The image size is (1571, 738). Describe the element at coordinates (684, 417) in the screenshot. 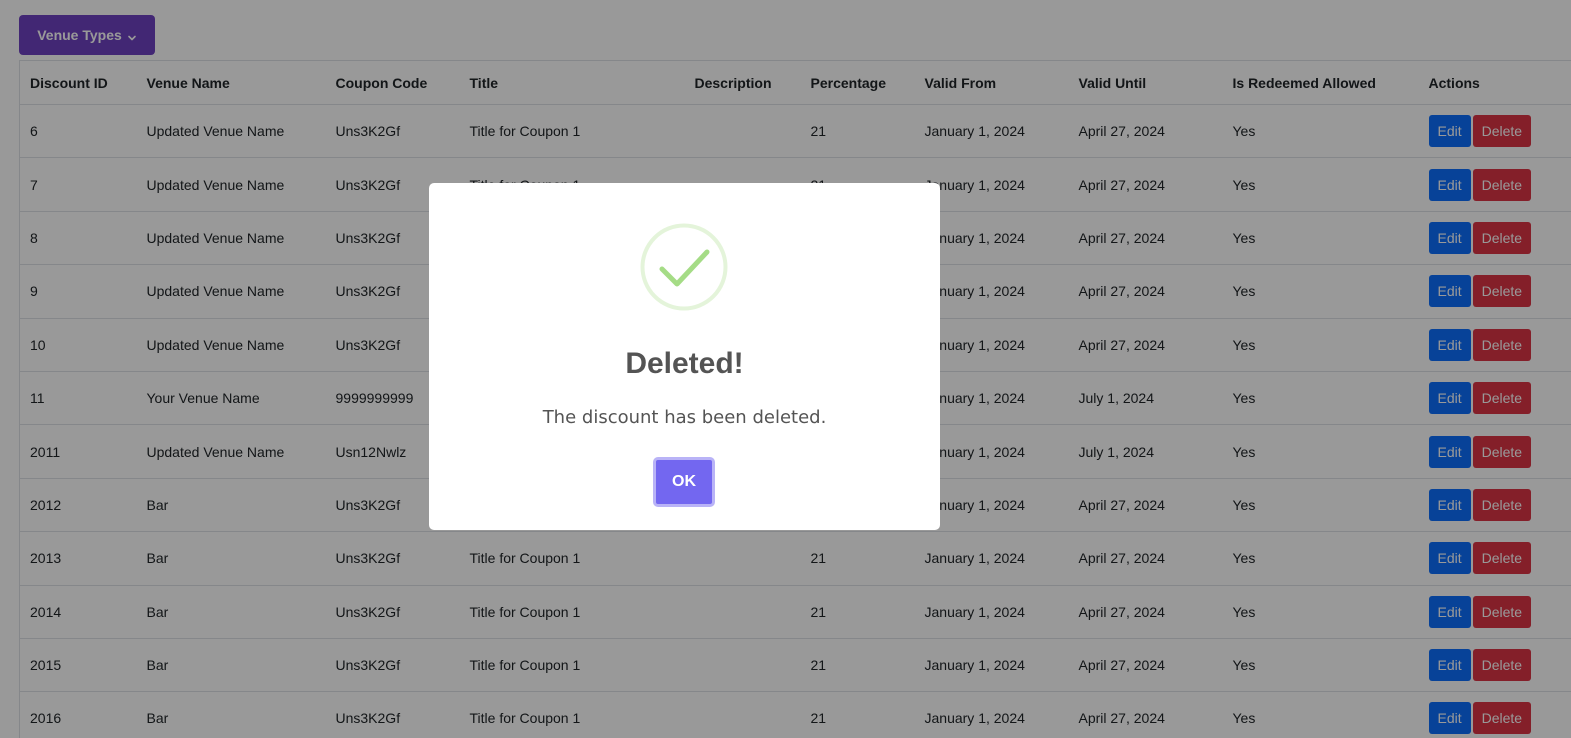

I see `dialog-message: The discount has been deleted.` at that location.